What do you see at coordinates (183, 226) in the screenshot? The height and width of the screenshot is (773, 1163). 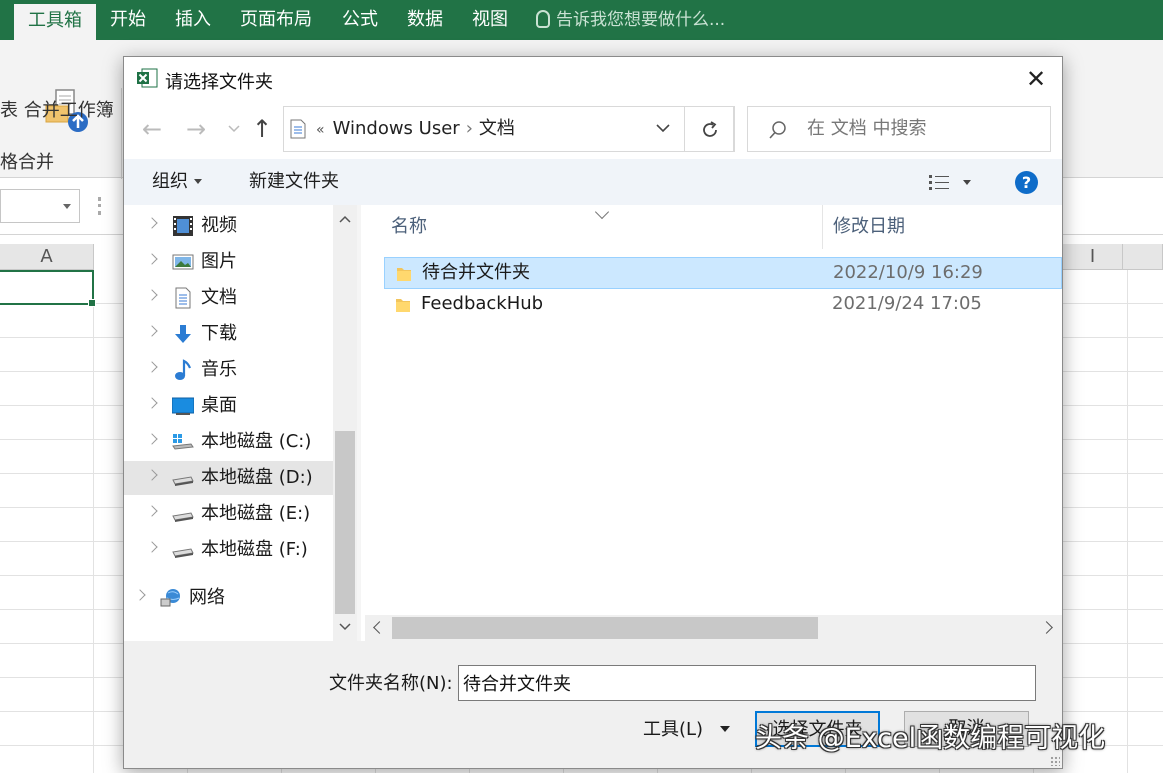 I see `video-icon` at bounding box center [183, 226].